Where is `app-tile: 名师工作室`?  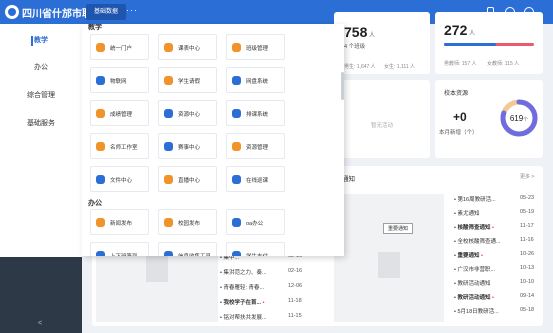 app-tile: 名师工作室 is located at coordinates (119, 146).